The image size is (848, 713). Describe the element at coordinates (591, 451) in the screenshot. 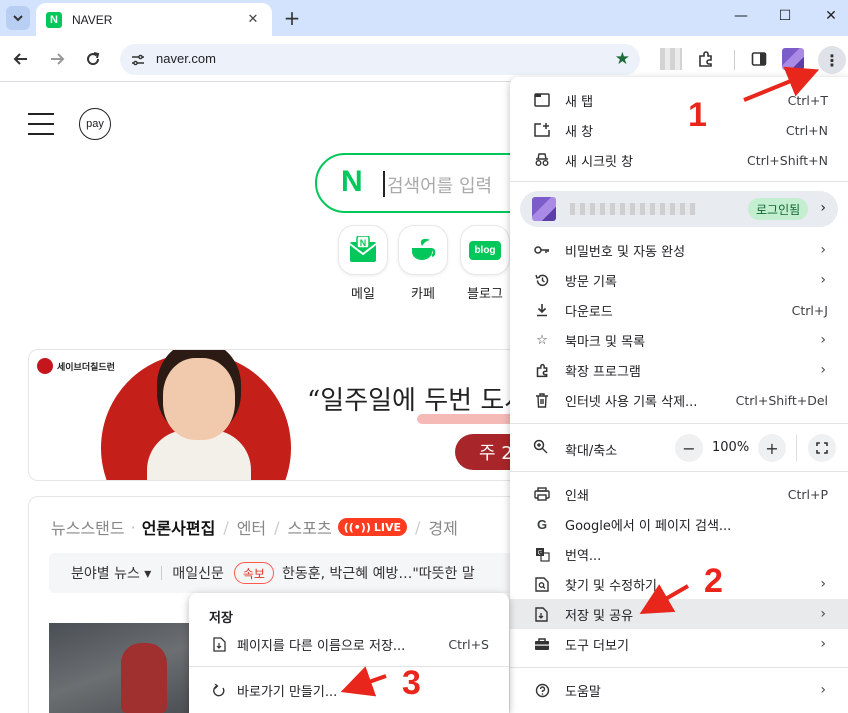

I see `menu-label: 확대/축소` at that location.